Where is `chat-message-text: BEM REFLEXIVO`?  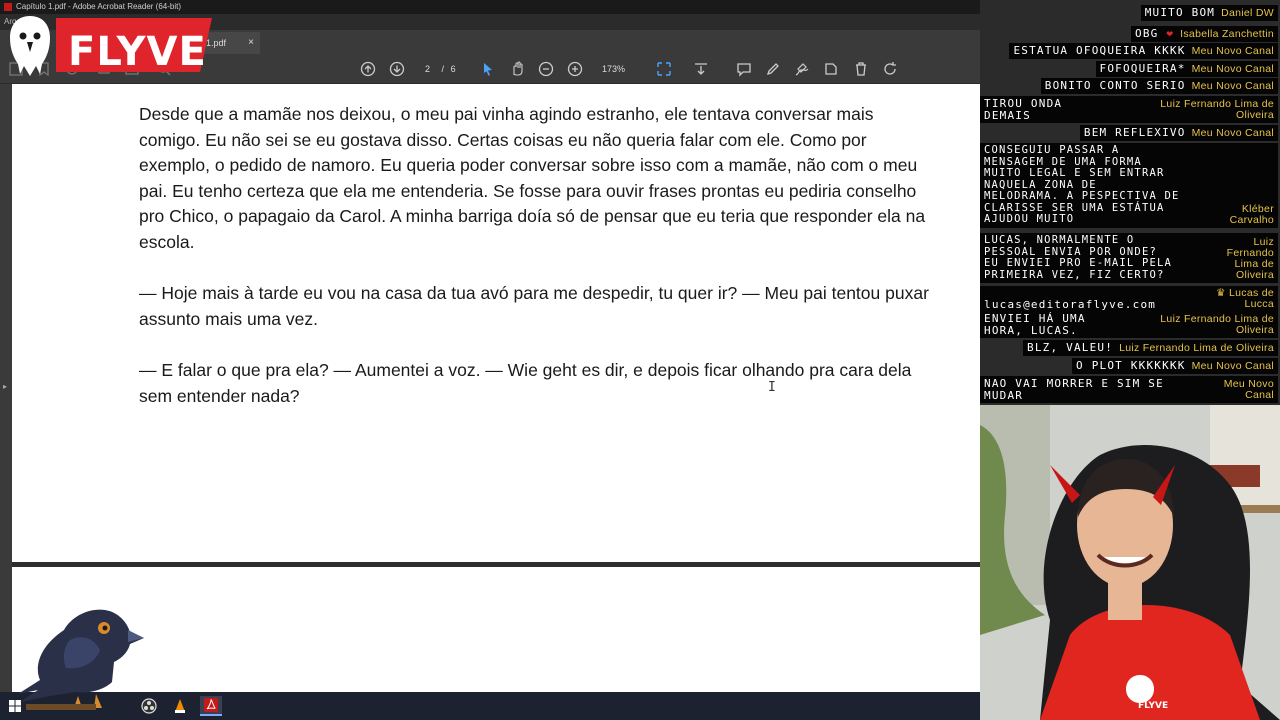
chat-message-text: BEM REFLEXIVO is located at coordinates (1134, 132).